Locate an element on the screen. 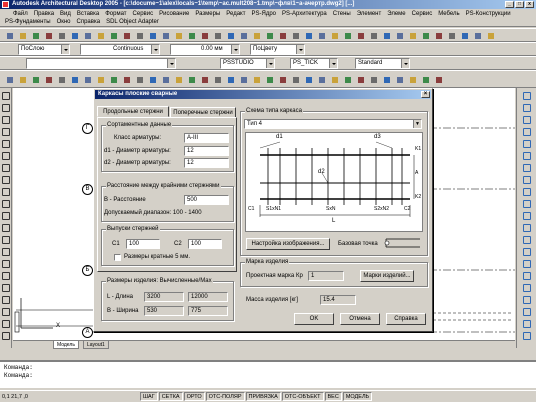 Image resolution: width=536 pixels, height=402 pixels. menu-item: Сервис is located at coordinates (143, 14).